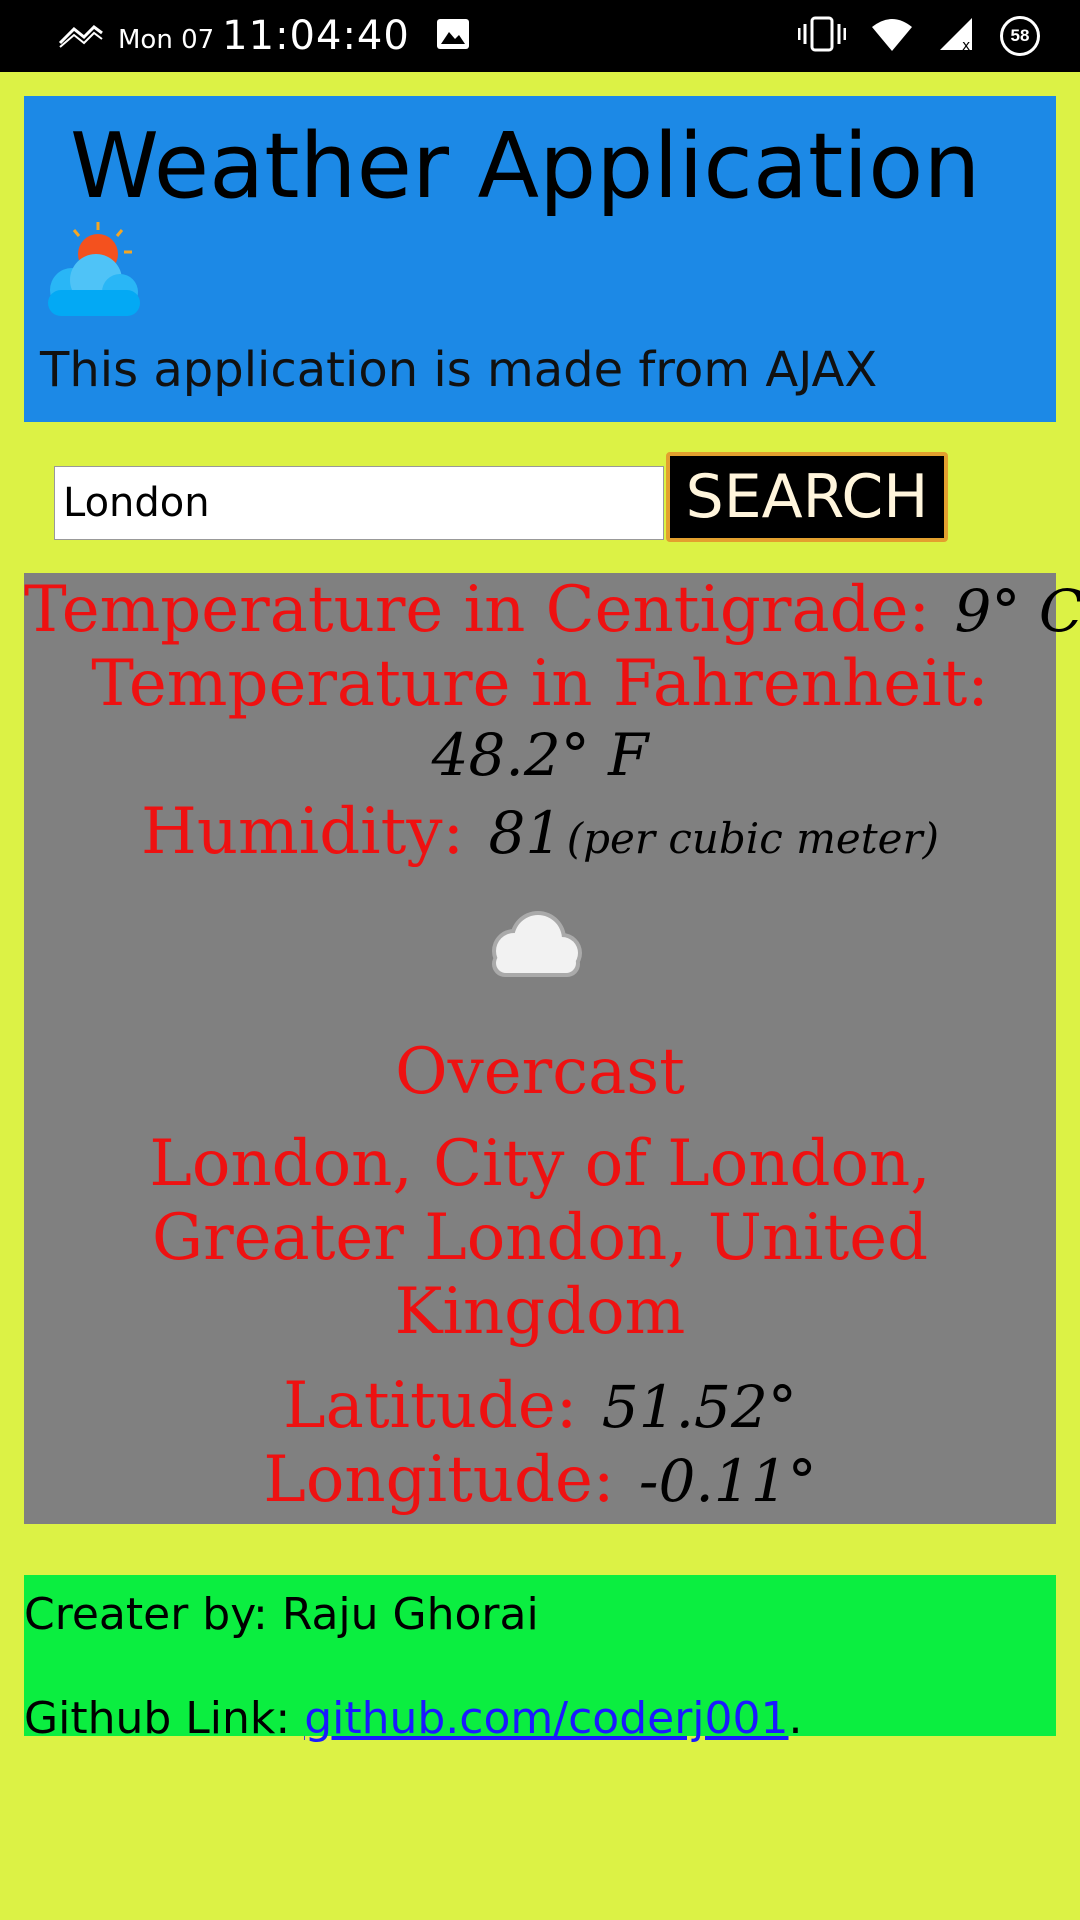 This screenshot has width=1080, height=1920. Describe the element at coordinates (525, 833) in the screenshot. I see `humidity-value: 81` at that location.